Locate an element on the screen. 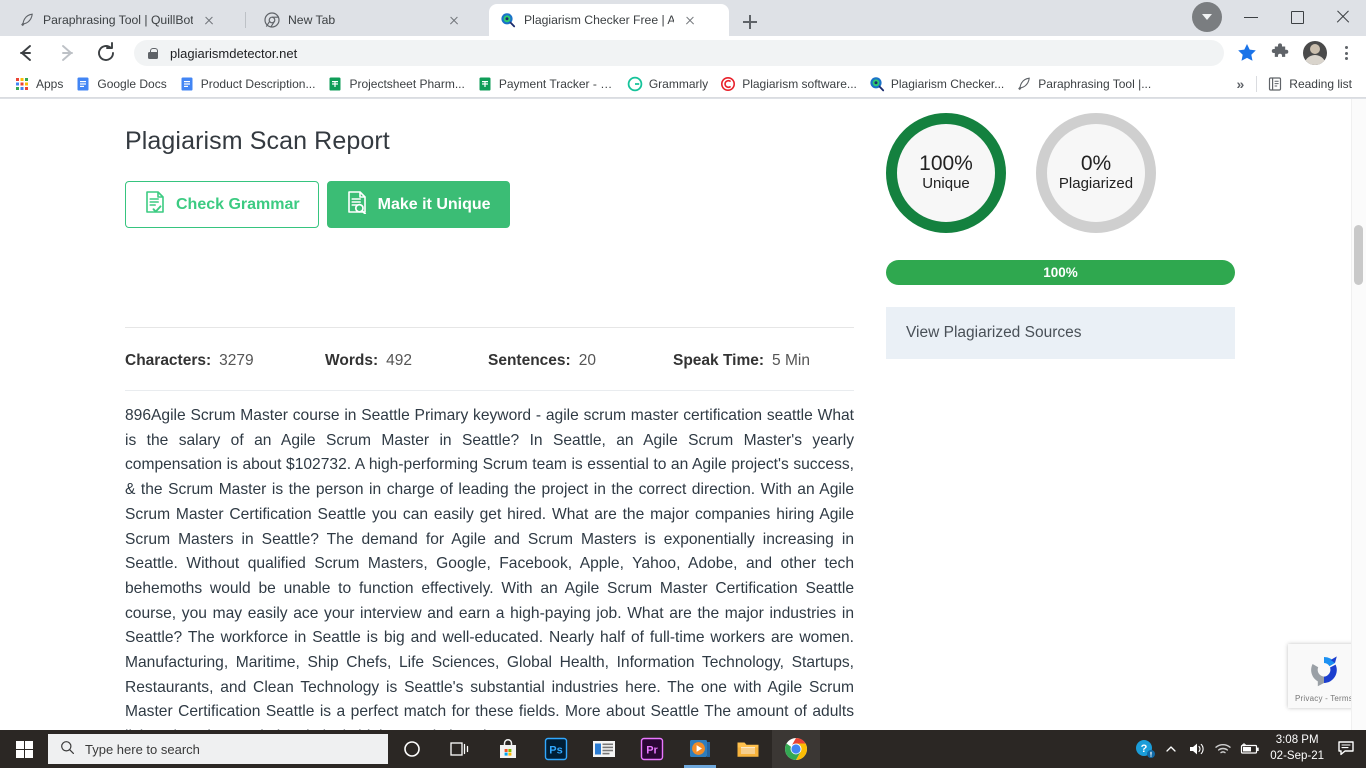 This screenshot has height=768, width=1366. new-tab-button is located at coordinates (750, 22).